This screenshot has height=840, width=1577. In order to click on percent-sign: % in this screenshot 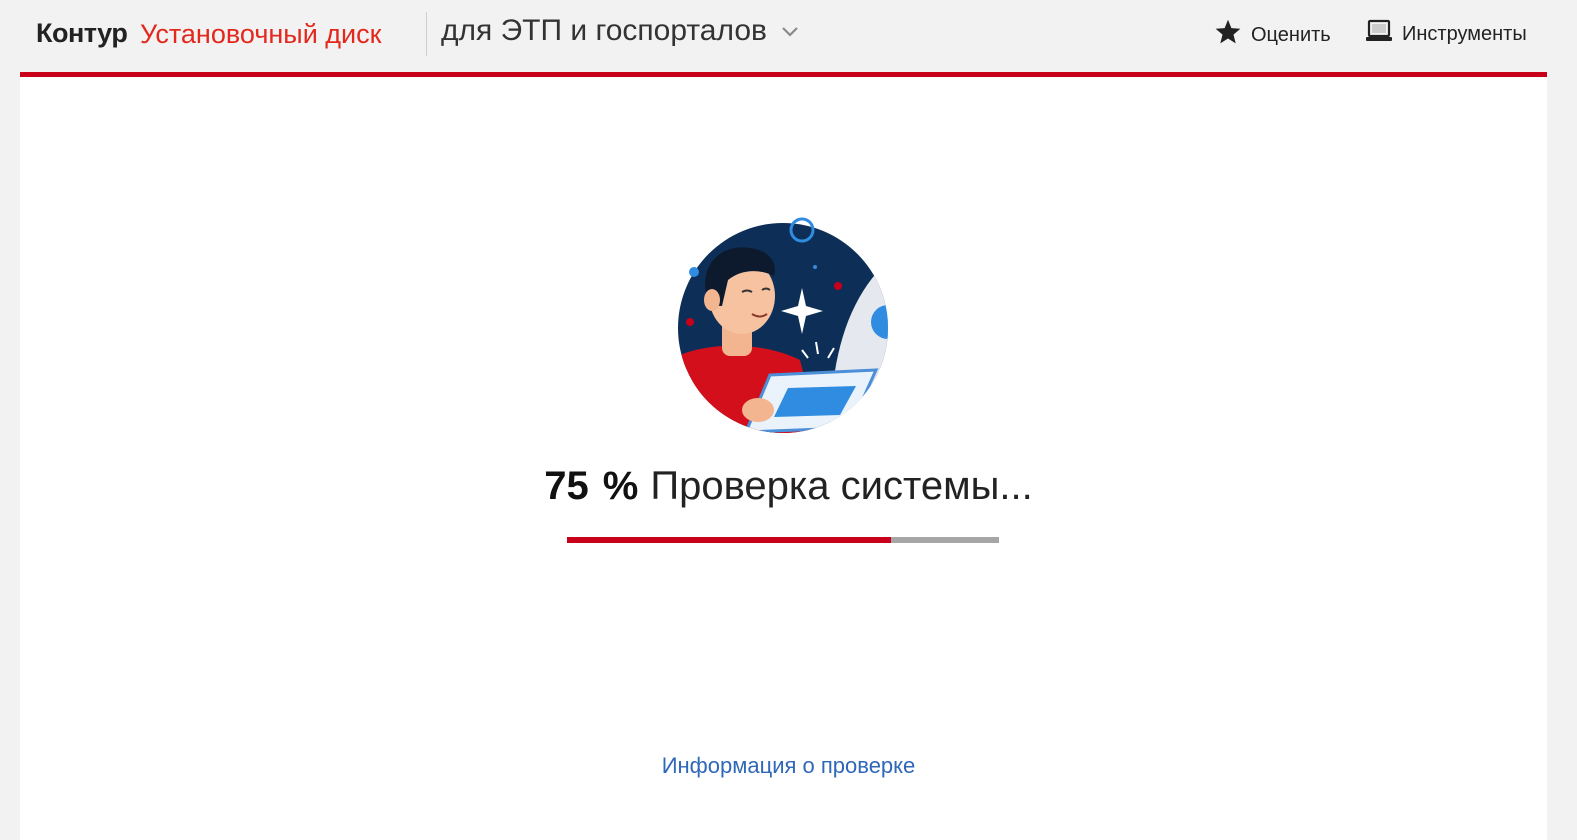, I will do `click(620, 486)`.